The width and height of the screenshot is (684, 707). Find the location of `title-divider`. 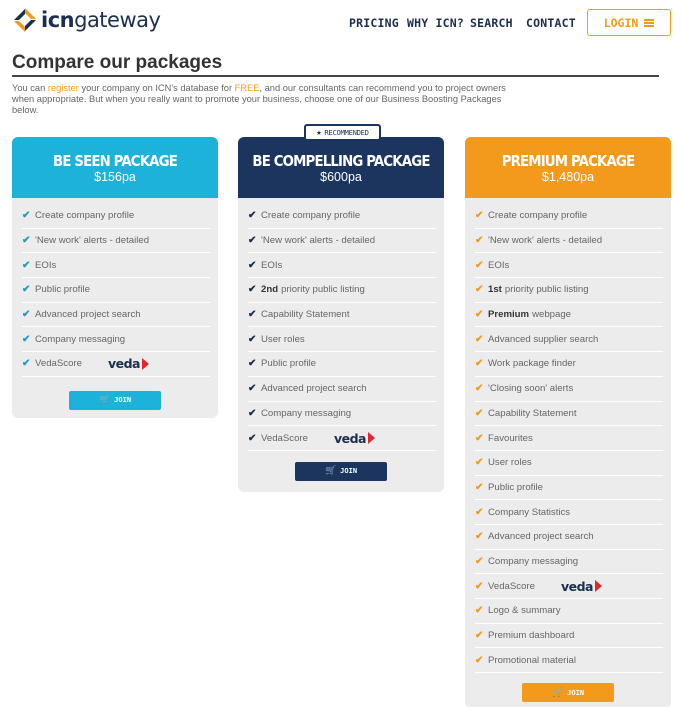

title-divider is located at coordinates (335, 76).